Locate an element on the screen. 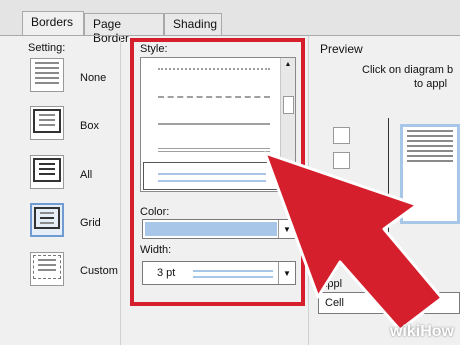 This screenshot has height=345, width=460. wikihow-watermark: wikiHow is located at coordinates (421, 331).